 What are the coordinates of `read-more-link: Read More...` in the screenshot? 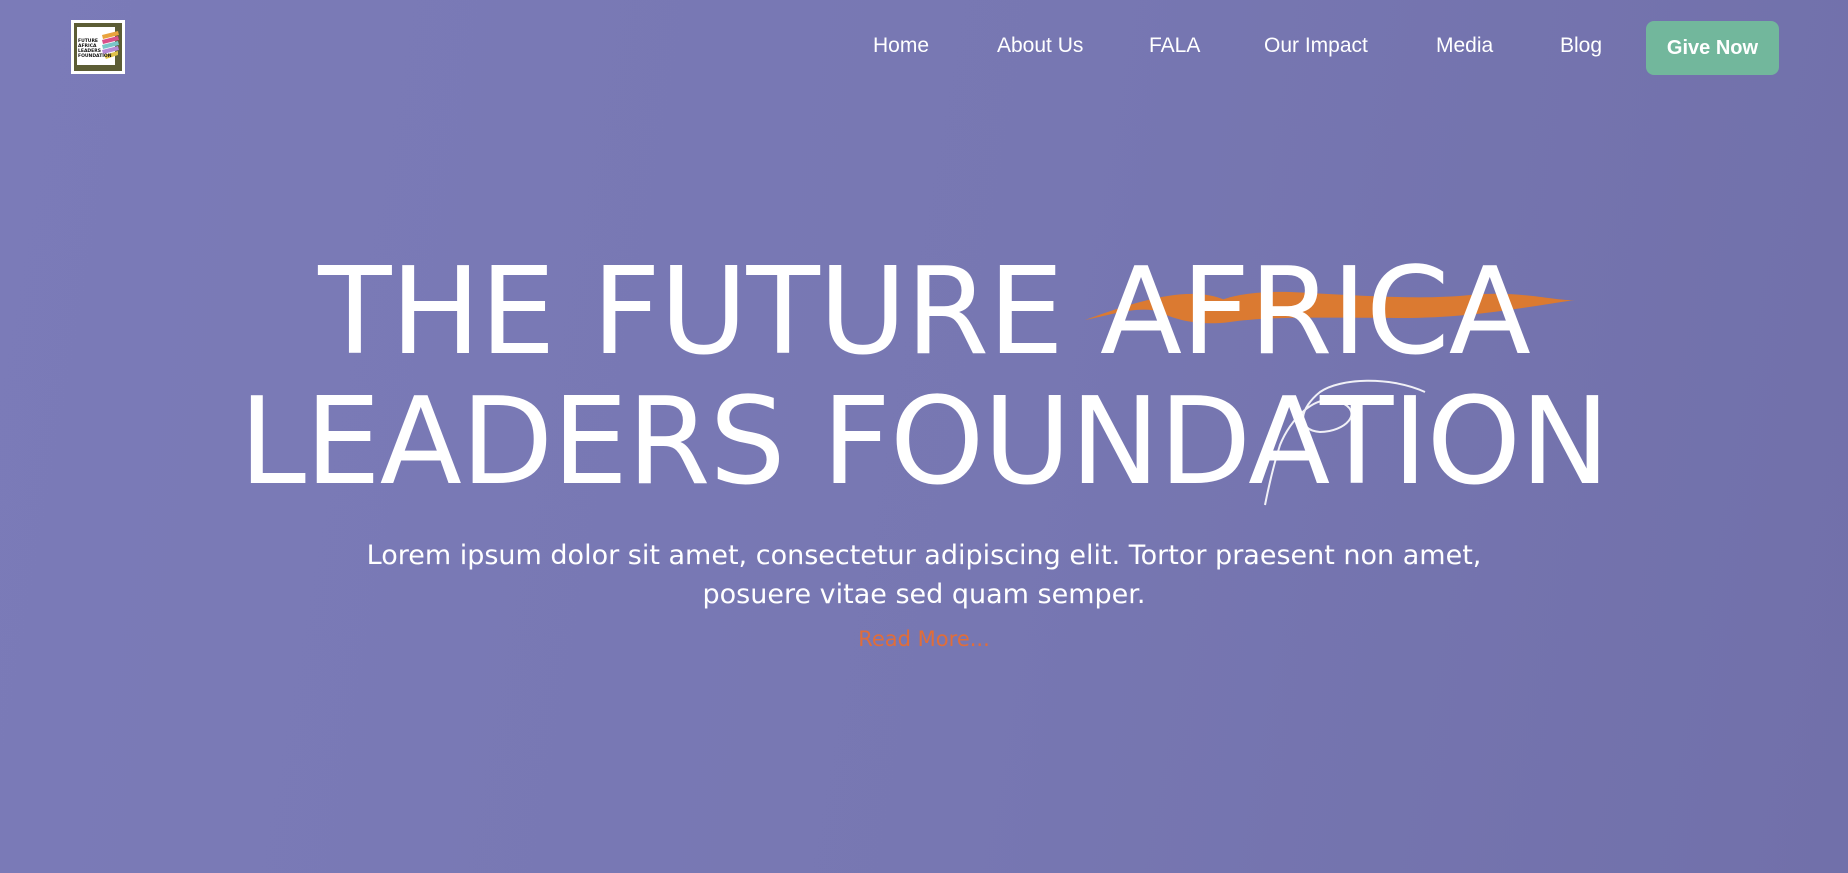 It's located at (924, 639).